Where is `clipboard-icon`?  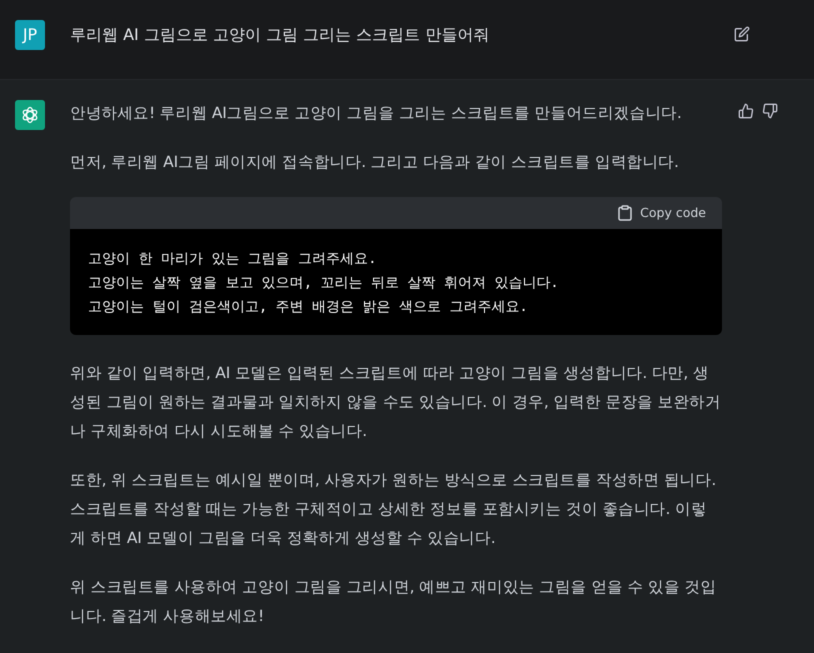 clipboard-icon is located at coordinates (625, 213).